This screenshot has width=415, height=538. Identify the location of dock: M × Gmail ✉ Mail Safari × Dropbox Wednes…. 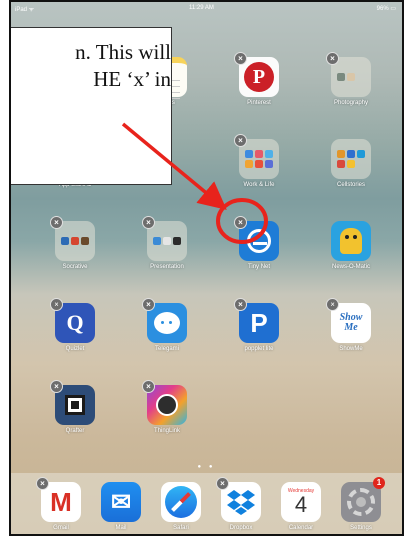
(206, 503).